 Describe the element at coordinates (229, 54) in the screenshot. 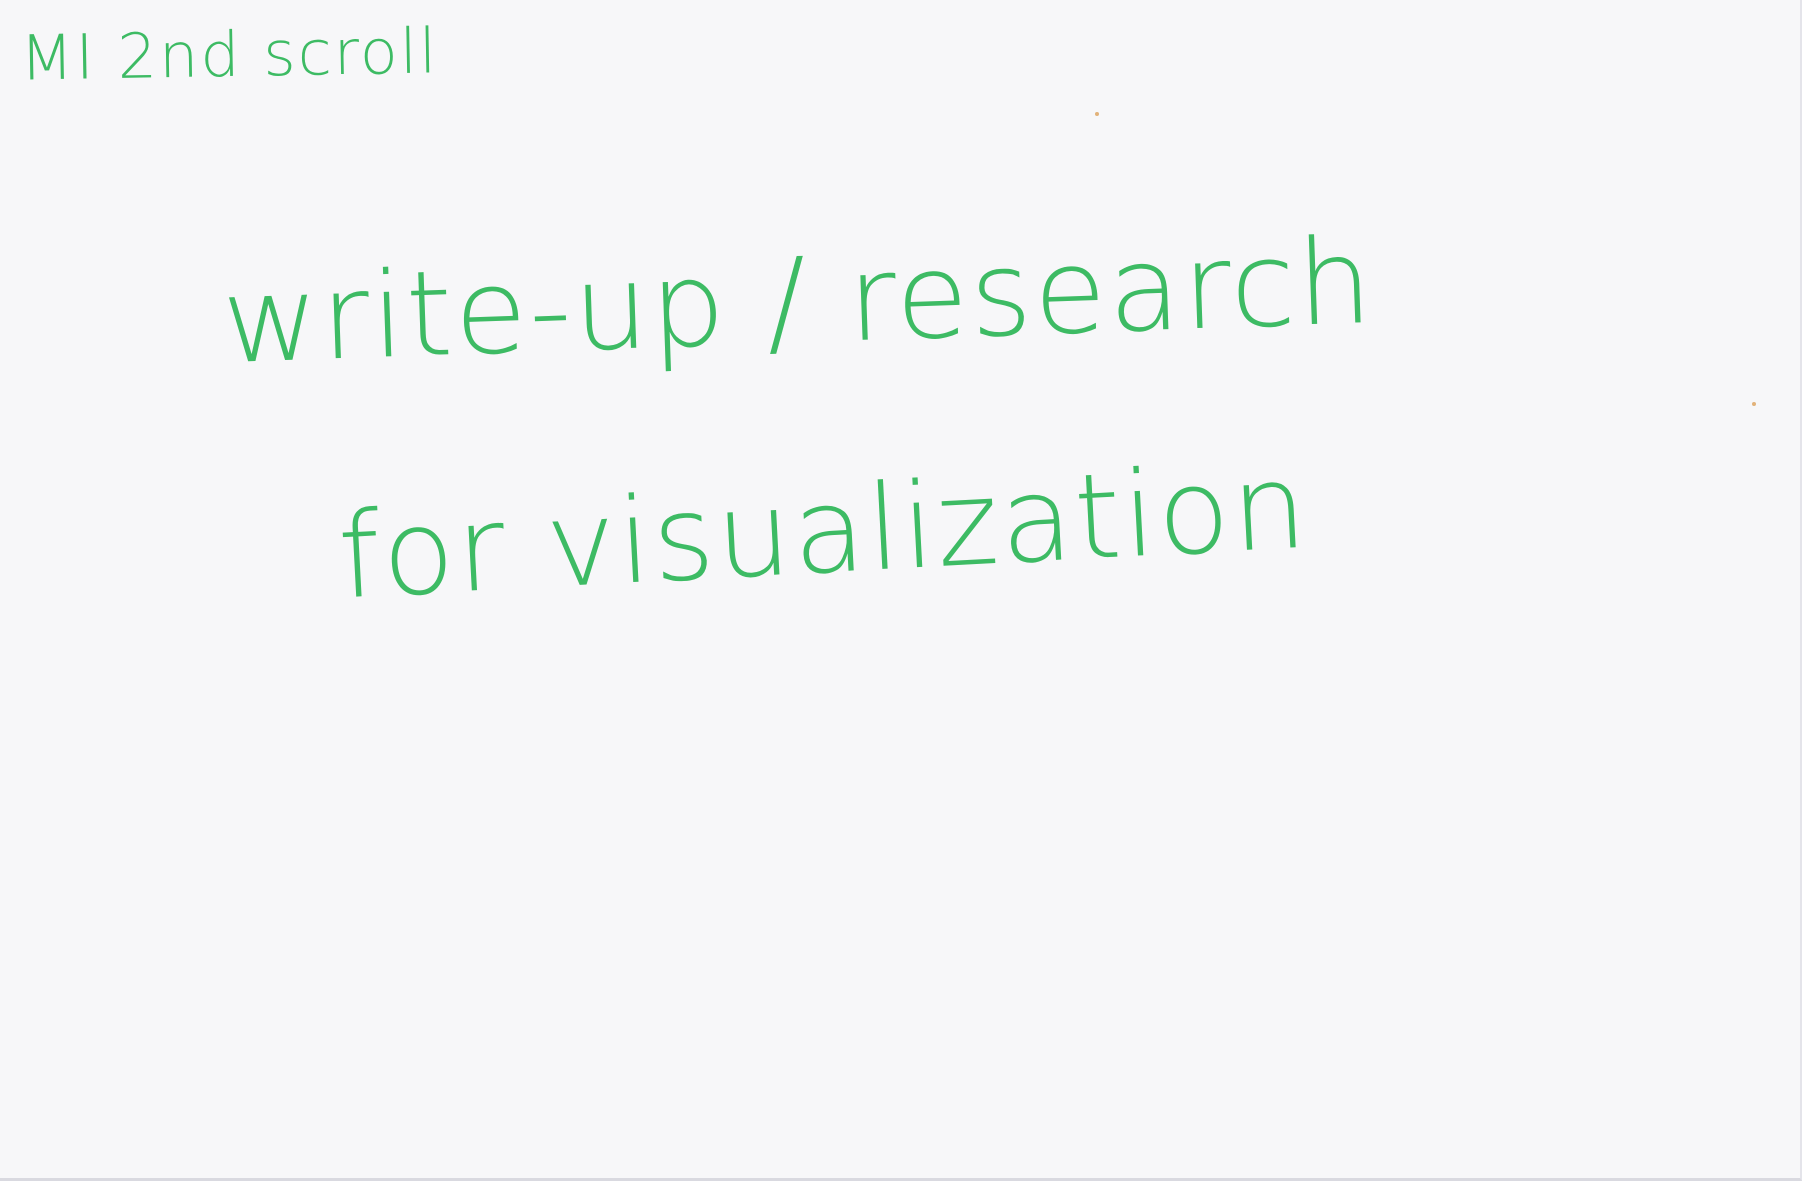

I see `corner-label: MI 2nd scroll` at that location.